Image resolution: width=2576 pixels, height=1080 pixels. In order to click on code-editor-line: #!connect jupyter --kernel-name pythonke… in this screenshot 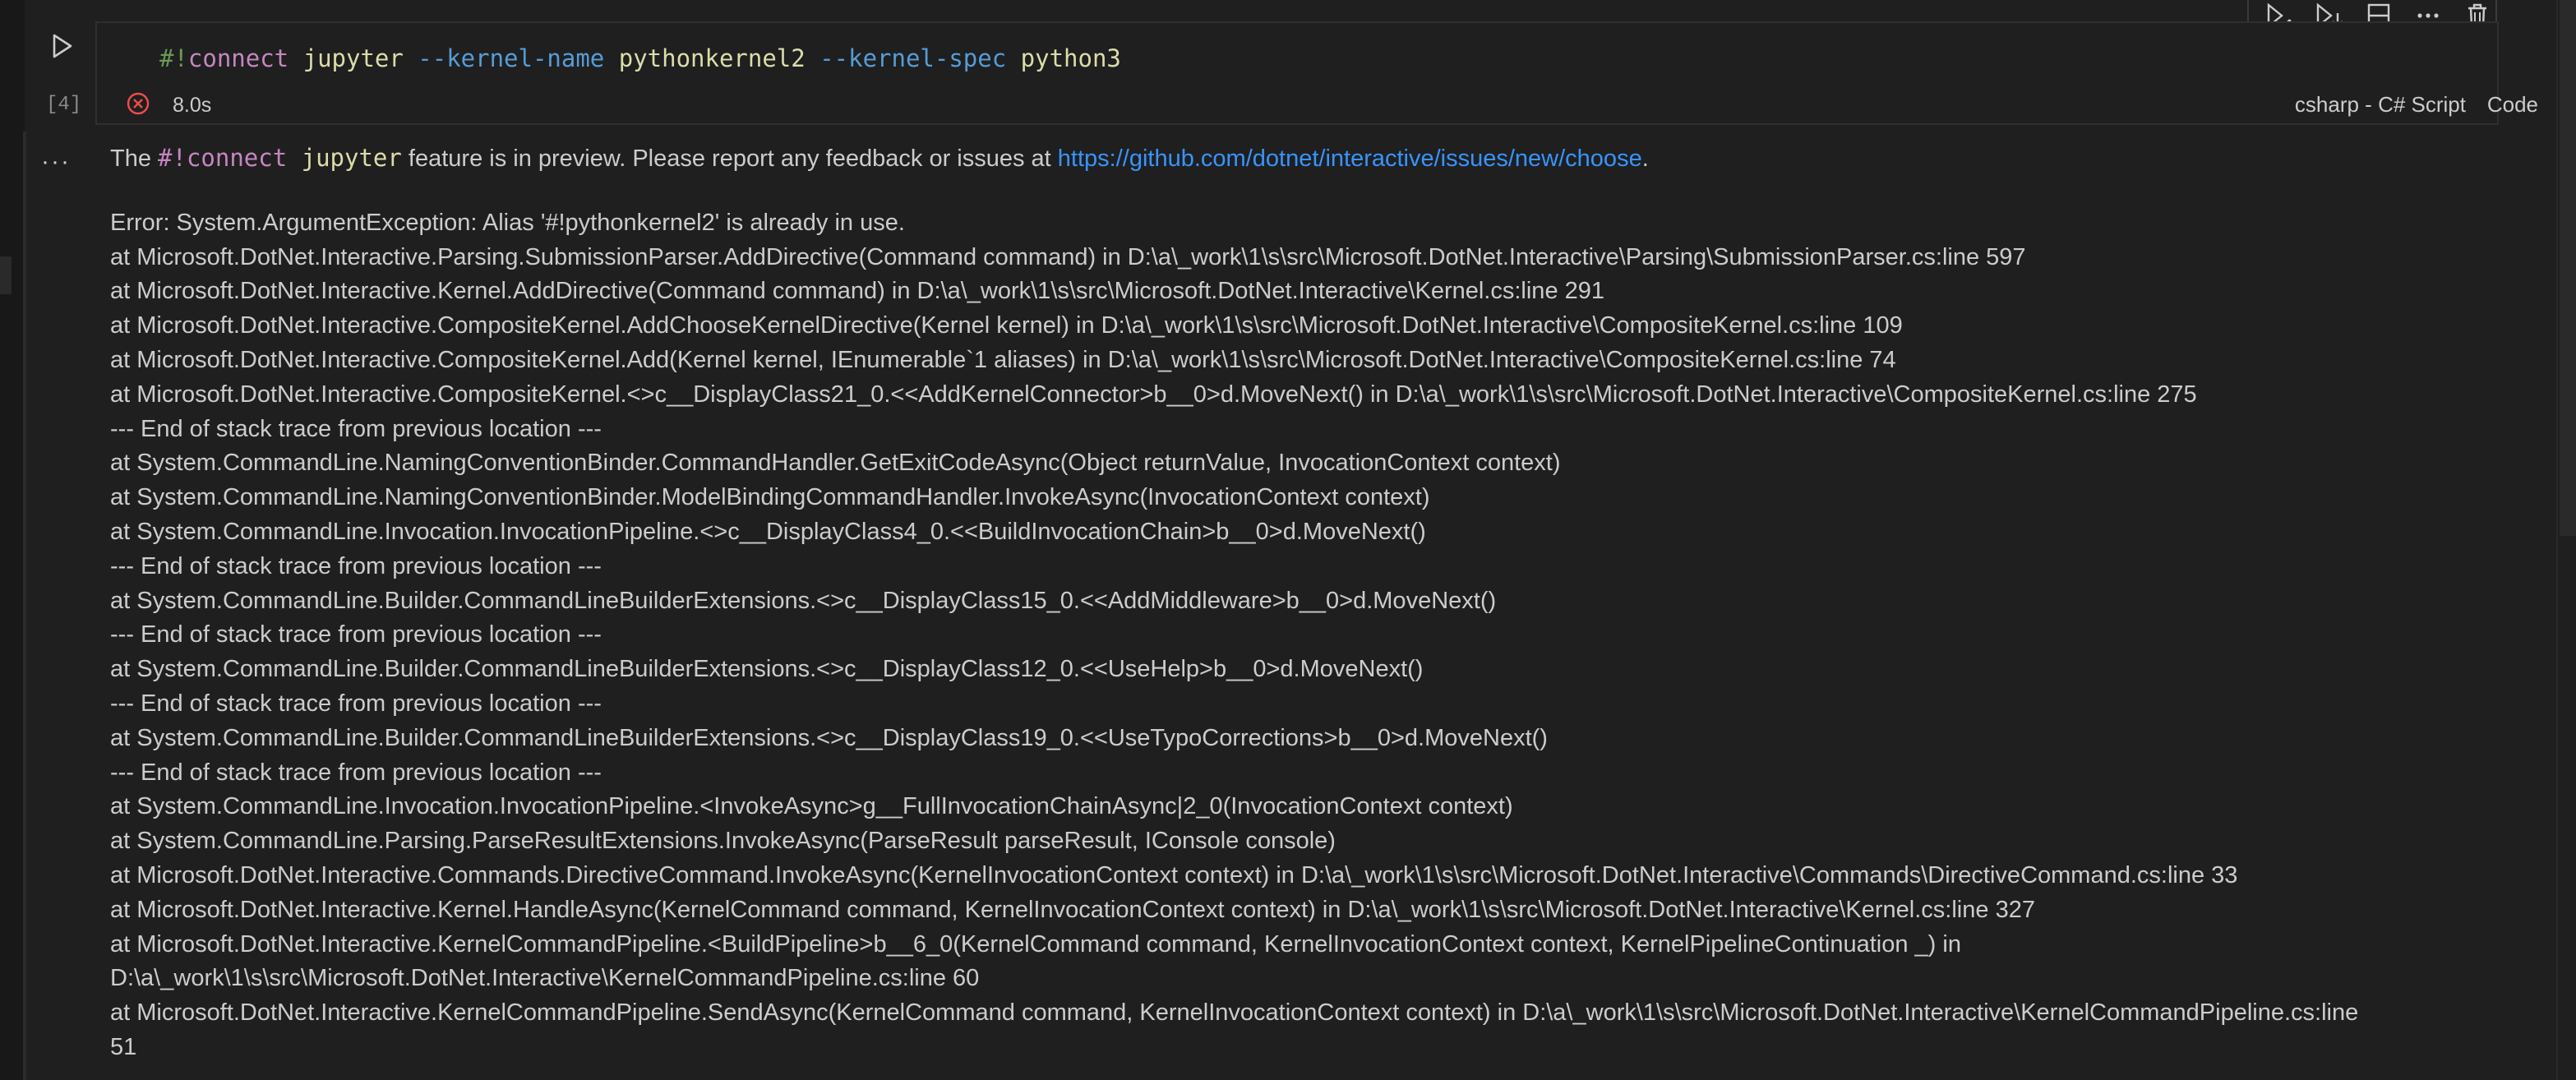, I will do `click(640, 58)`.